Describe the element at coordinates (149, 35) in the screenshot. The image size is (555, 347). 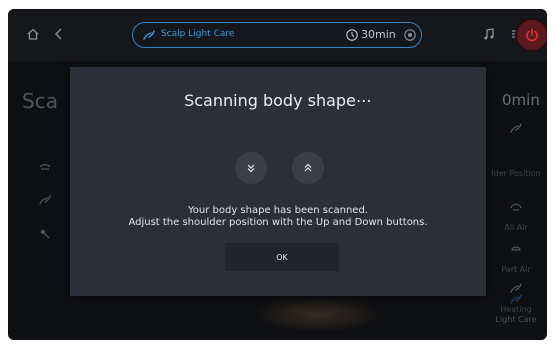
I see `scalp-care-icon` at that location.